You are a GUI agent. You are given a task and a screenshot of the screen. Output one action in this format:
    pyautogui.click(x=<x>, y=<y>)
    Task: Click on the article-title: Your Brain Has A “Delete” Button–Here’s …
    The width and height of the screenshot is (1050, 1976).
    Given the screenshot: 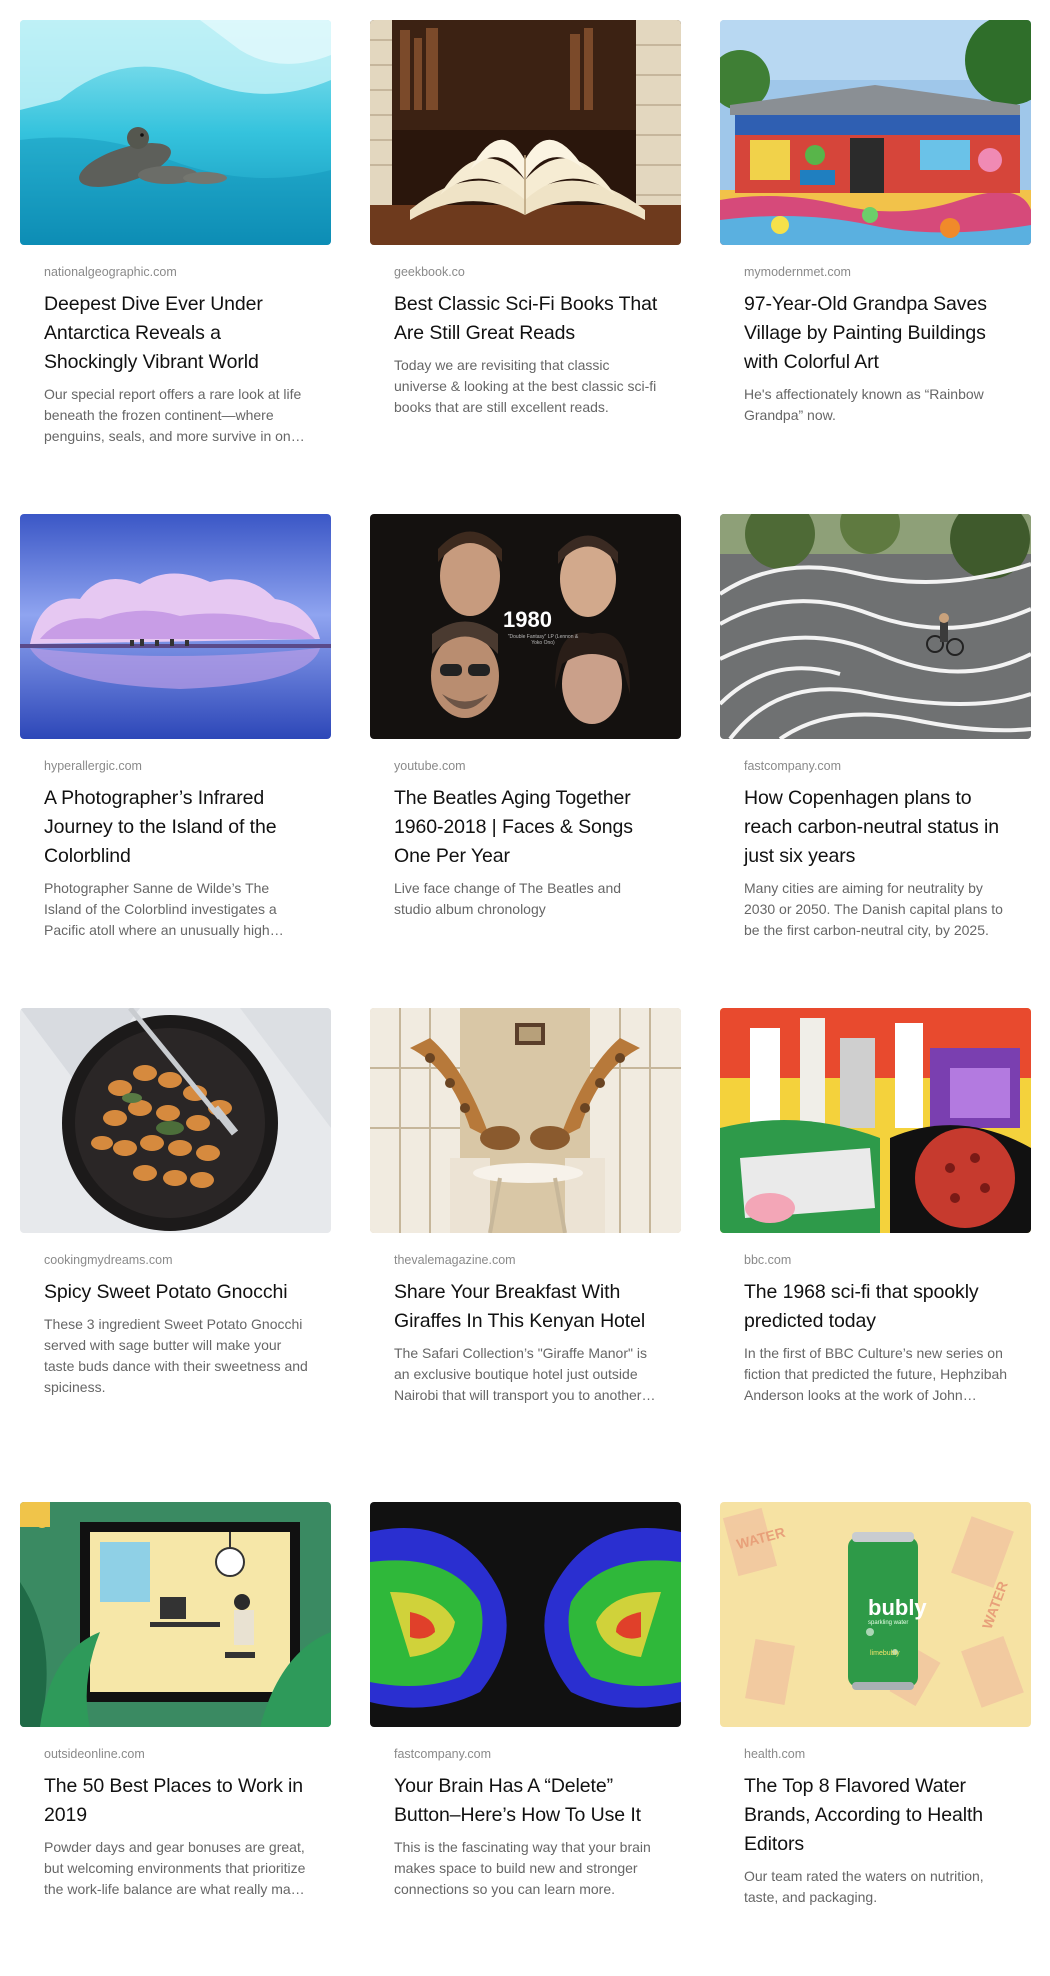 What is the action you would take?
    pyautogui.click(x=526, y=1801)
    